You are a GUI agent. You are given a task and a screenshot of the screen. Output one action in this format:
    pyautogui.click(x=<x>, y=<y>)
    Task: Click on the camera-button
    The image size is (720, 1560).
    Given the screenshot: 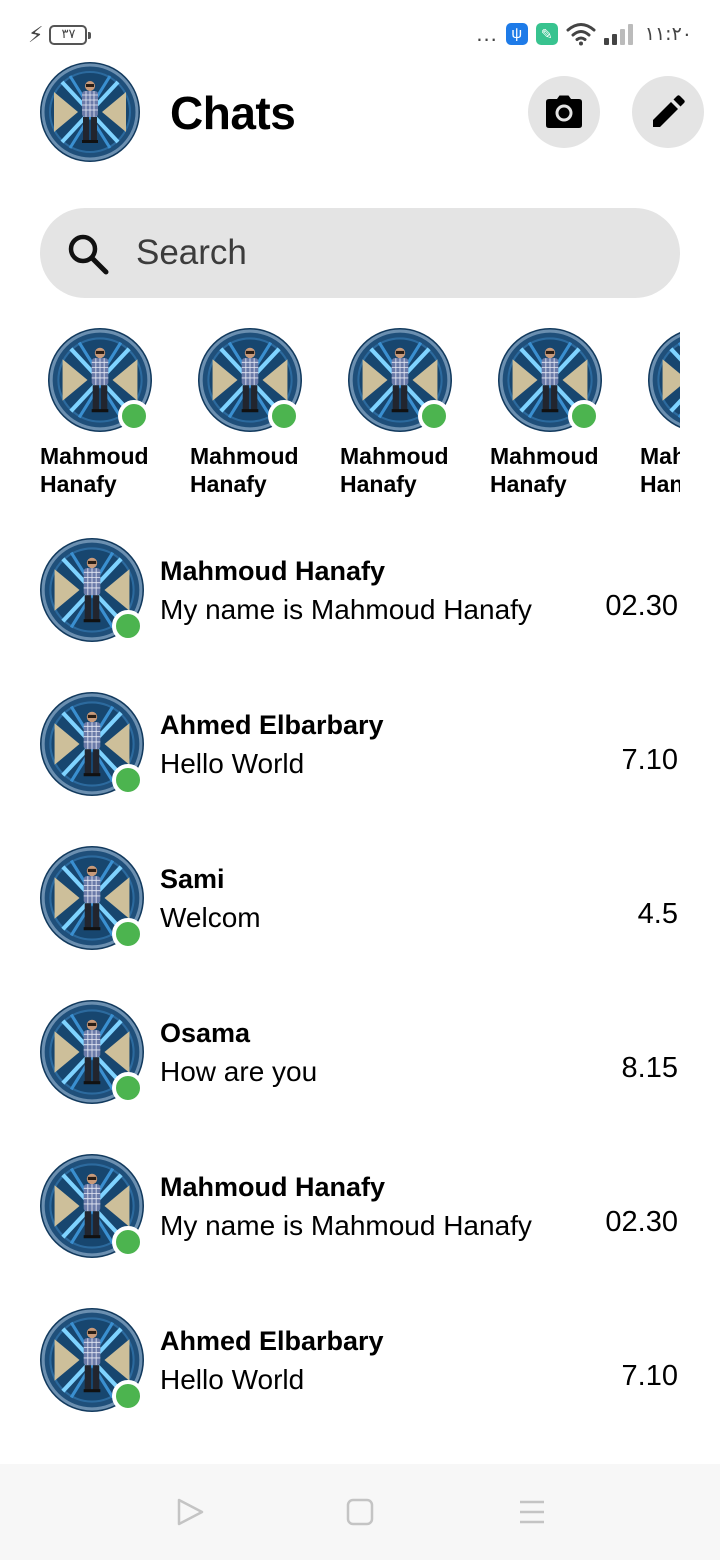 What is the action you would take?
    pyautogui.click(x=564, y=112)
    